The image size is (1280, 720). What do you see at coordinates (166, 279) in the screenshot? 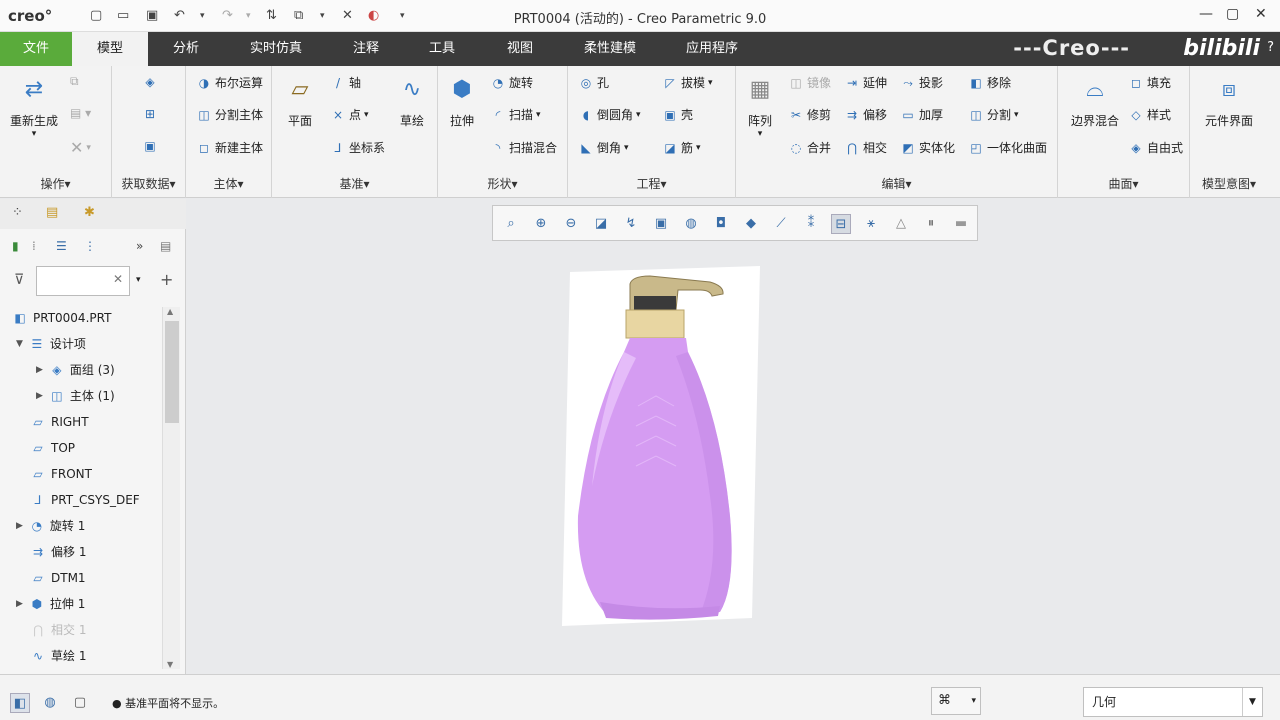
I see `add-filter-icon: +` at bounding box center [166, 279].